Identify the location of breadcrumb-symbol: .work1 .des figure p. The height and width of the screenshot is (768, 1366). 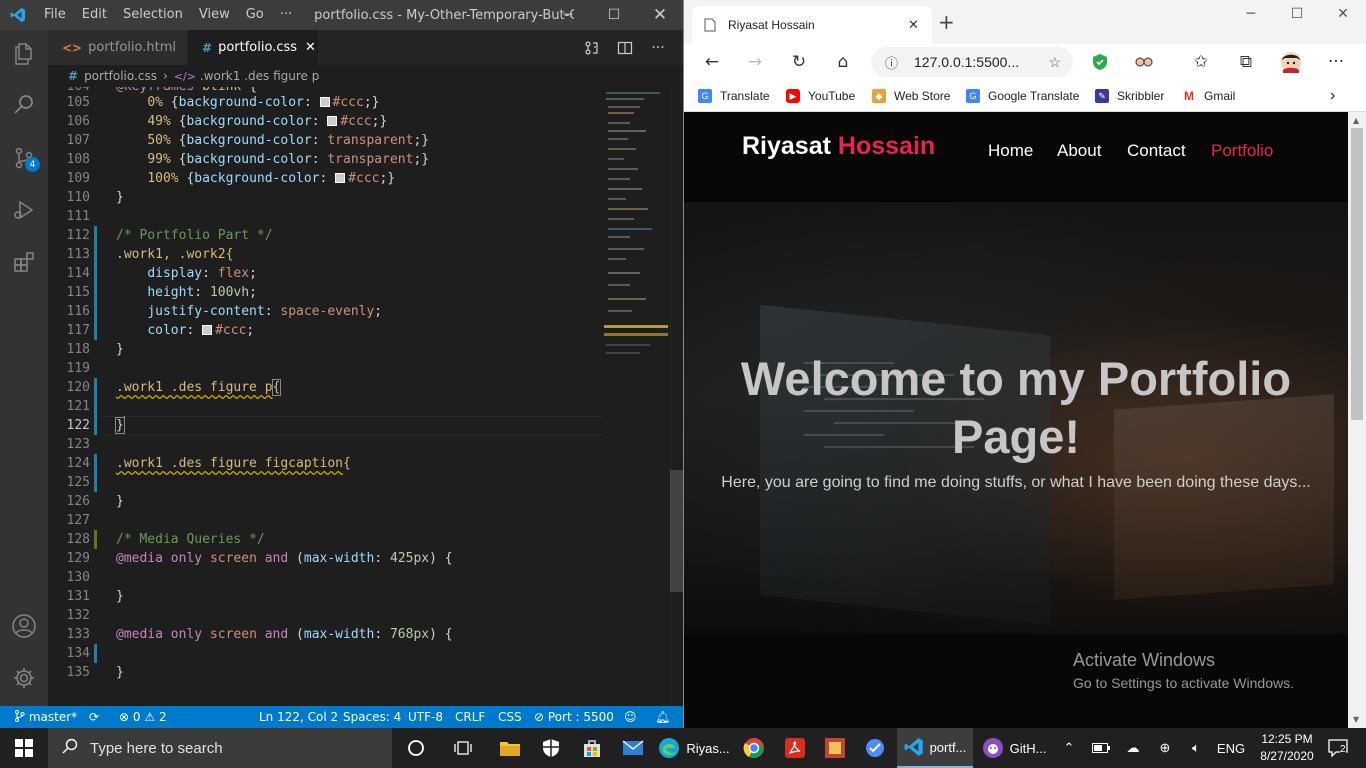
(259, 76).